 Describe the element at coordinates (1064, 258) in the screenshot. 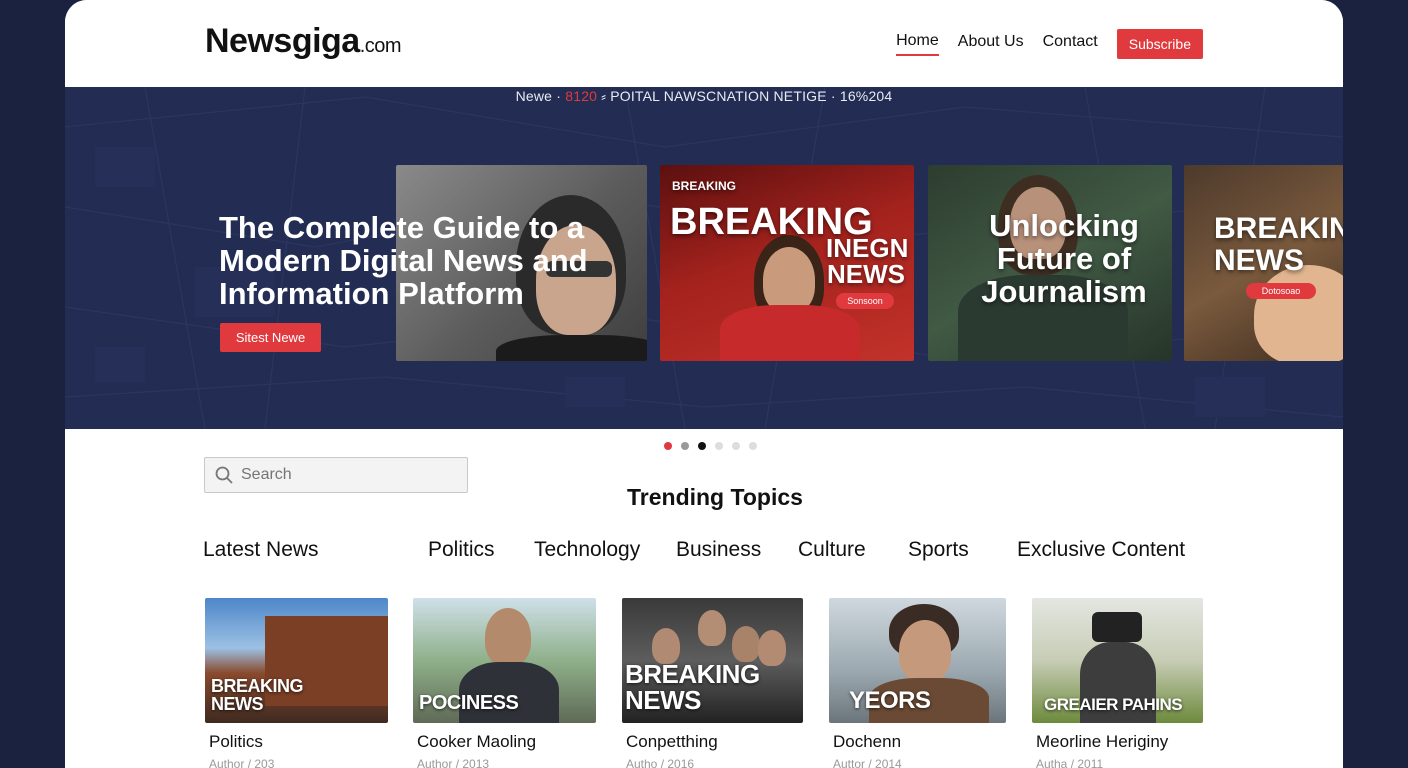

I see `card-headline: Unlocking Future of Journalism` at that location.